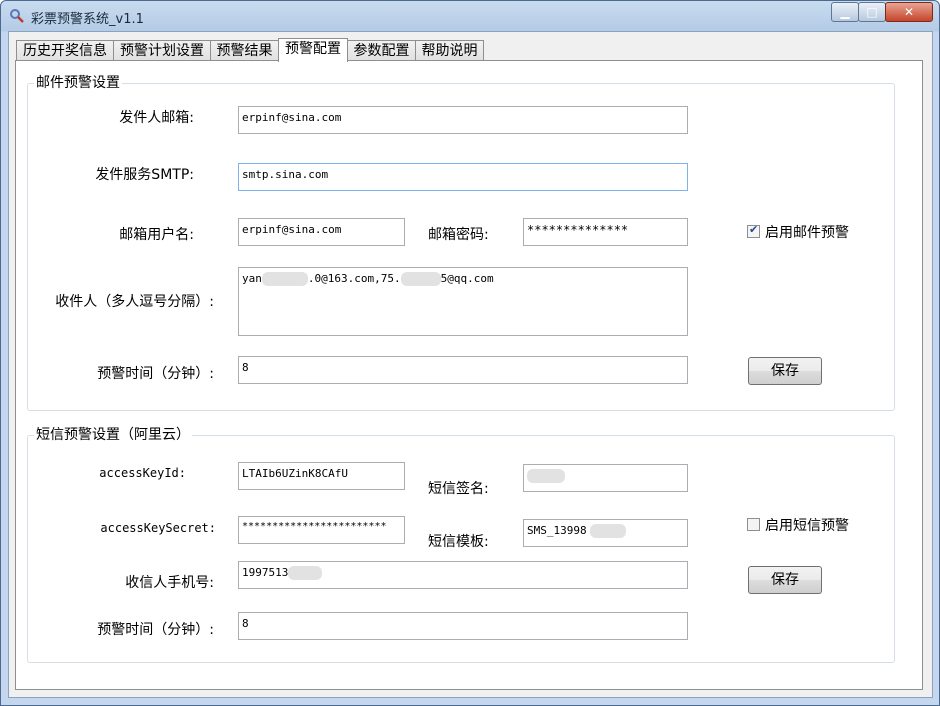  I want to click on minimize-button: ▁, so click(845, 12).